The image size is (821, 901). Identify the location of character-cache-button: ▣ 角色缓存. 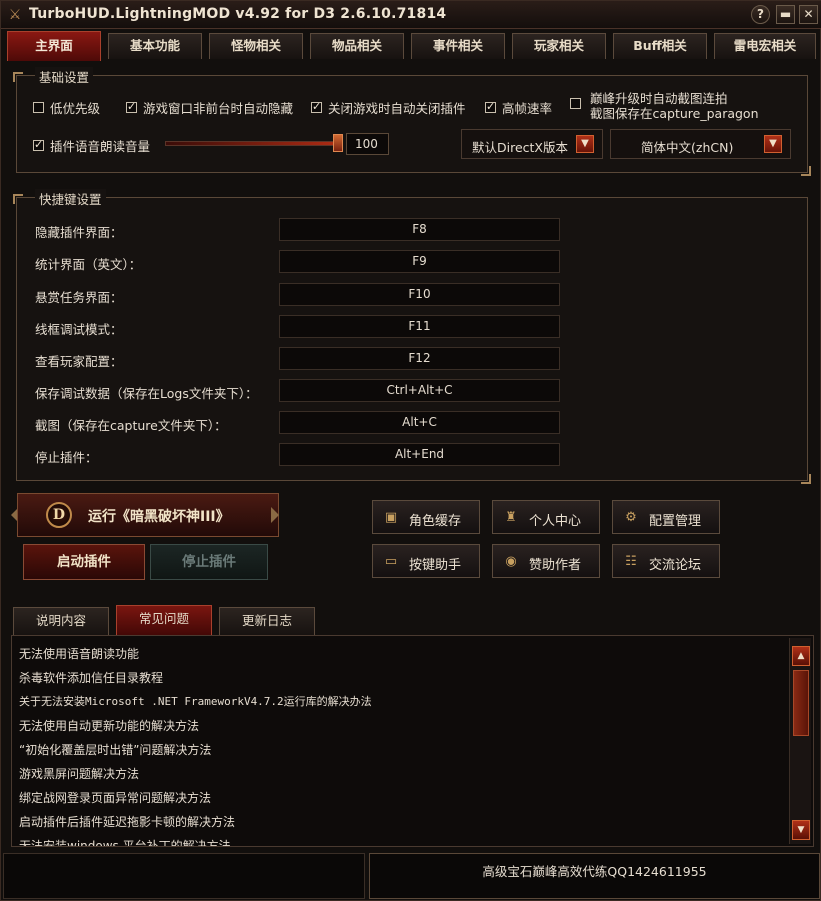
(426, 517).